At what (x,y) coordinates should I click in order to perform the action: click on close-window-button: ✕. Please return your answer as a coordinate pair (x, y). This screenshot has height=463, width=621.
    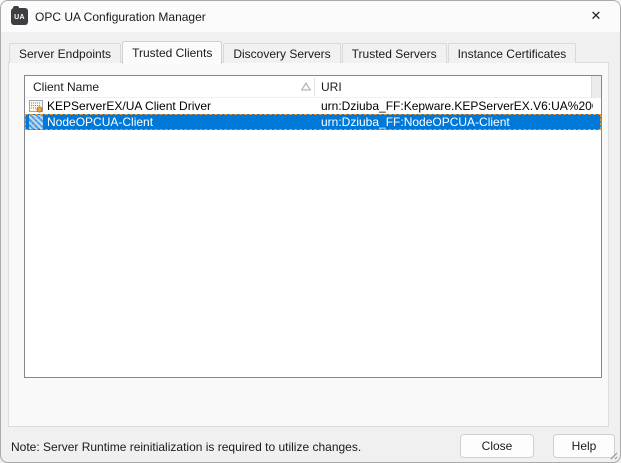
    Looking at the image, I should click on (596, 16).